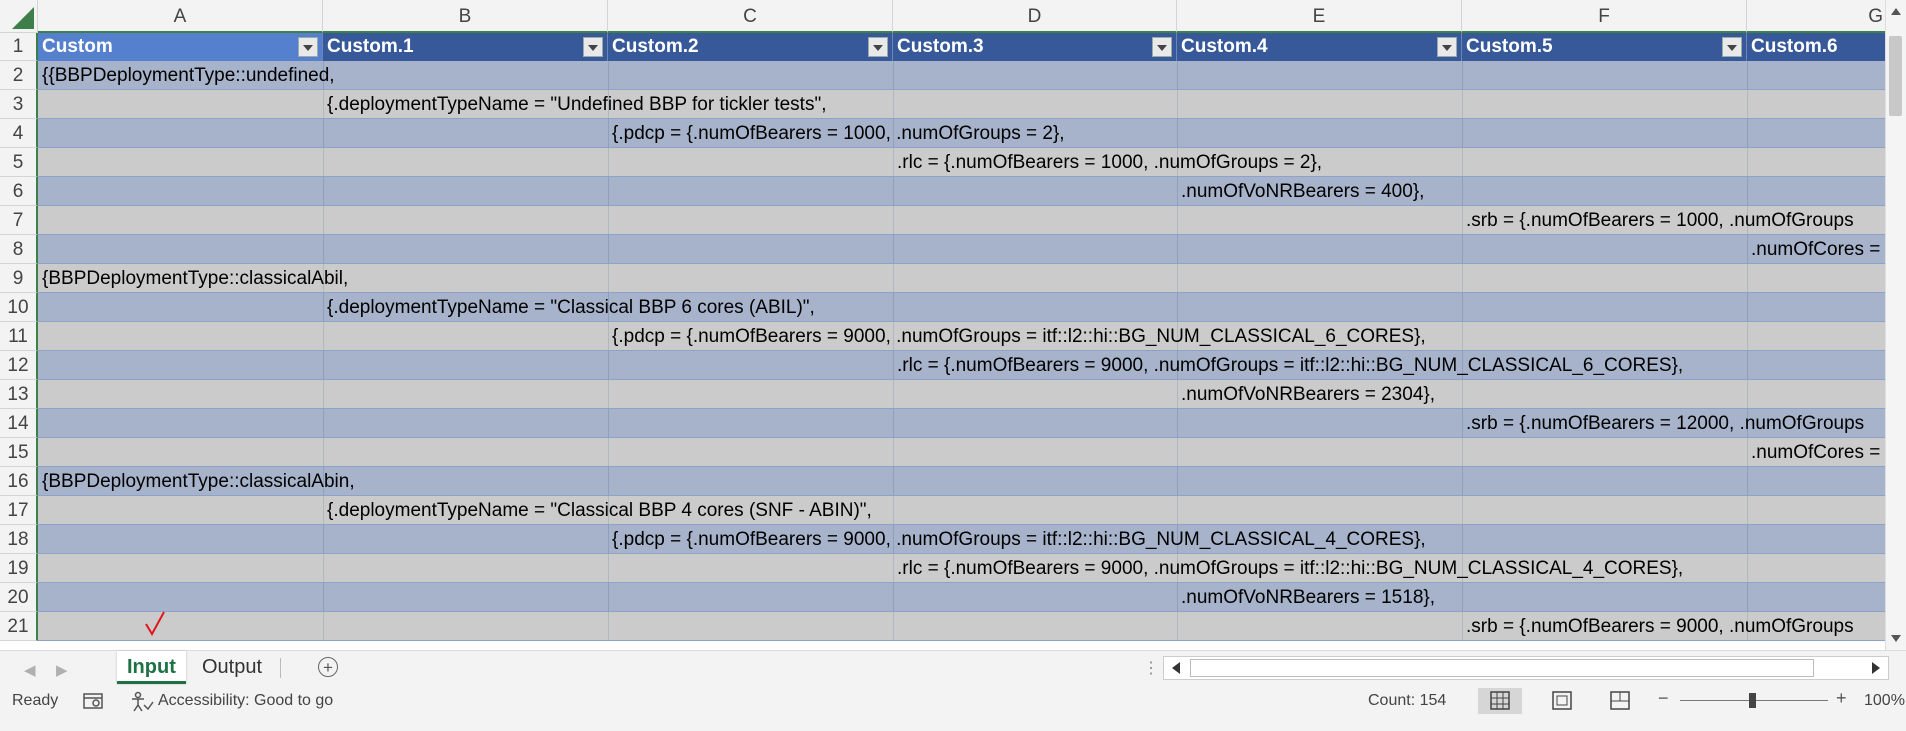  I want to click on accessibility-checker-icon, so click(142, 702).